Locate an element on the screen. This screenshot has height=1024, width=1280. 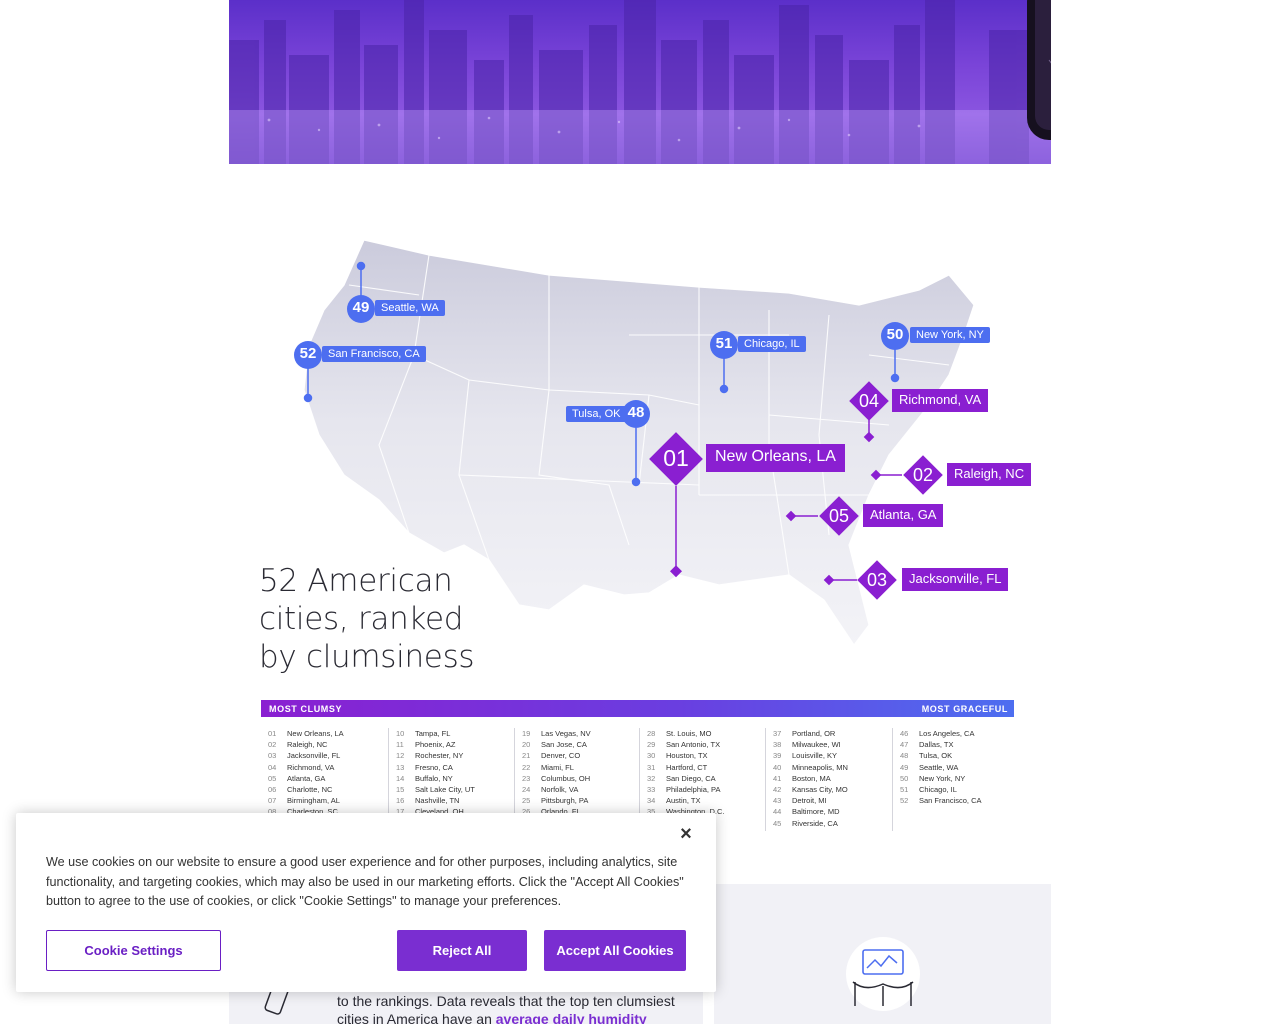
ranking-number: 33 is located at coordinates (651, 789).